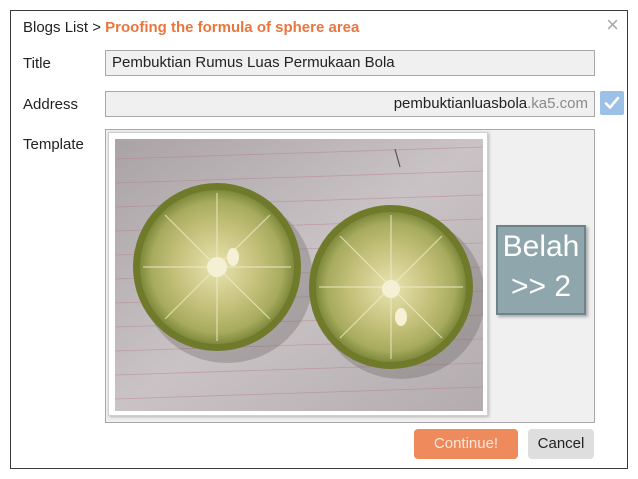  What do you see at coordinates (51, 104) in the screenshot?
I see `address-label: Address` at bounding box center [51, 104].